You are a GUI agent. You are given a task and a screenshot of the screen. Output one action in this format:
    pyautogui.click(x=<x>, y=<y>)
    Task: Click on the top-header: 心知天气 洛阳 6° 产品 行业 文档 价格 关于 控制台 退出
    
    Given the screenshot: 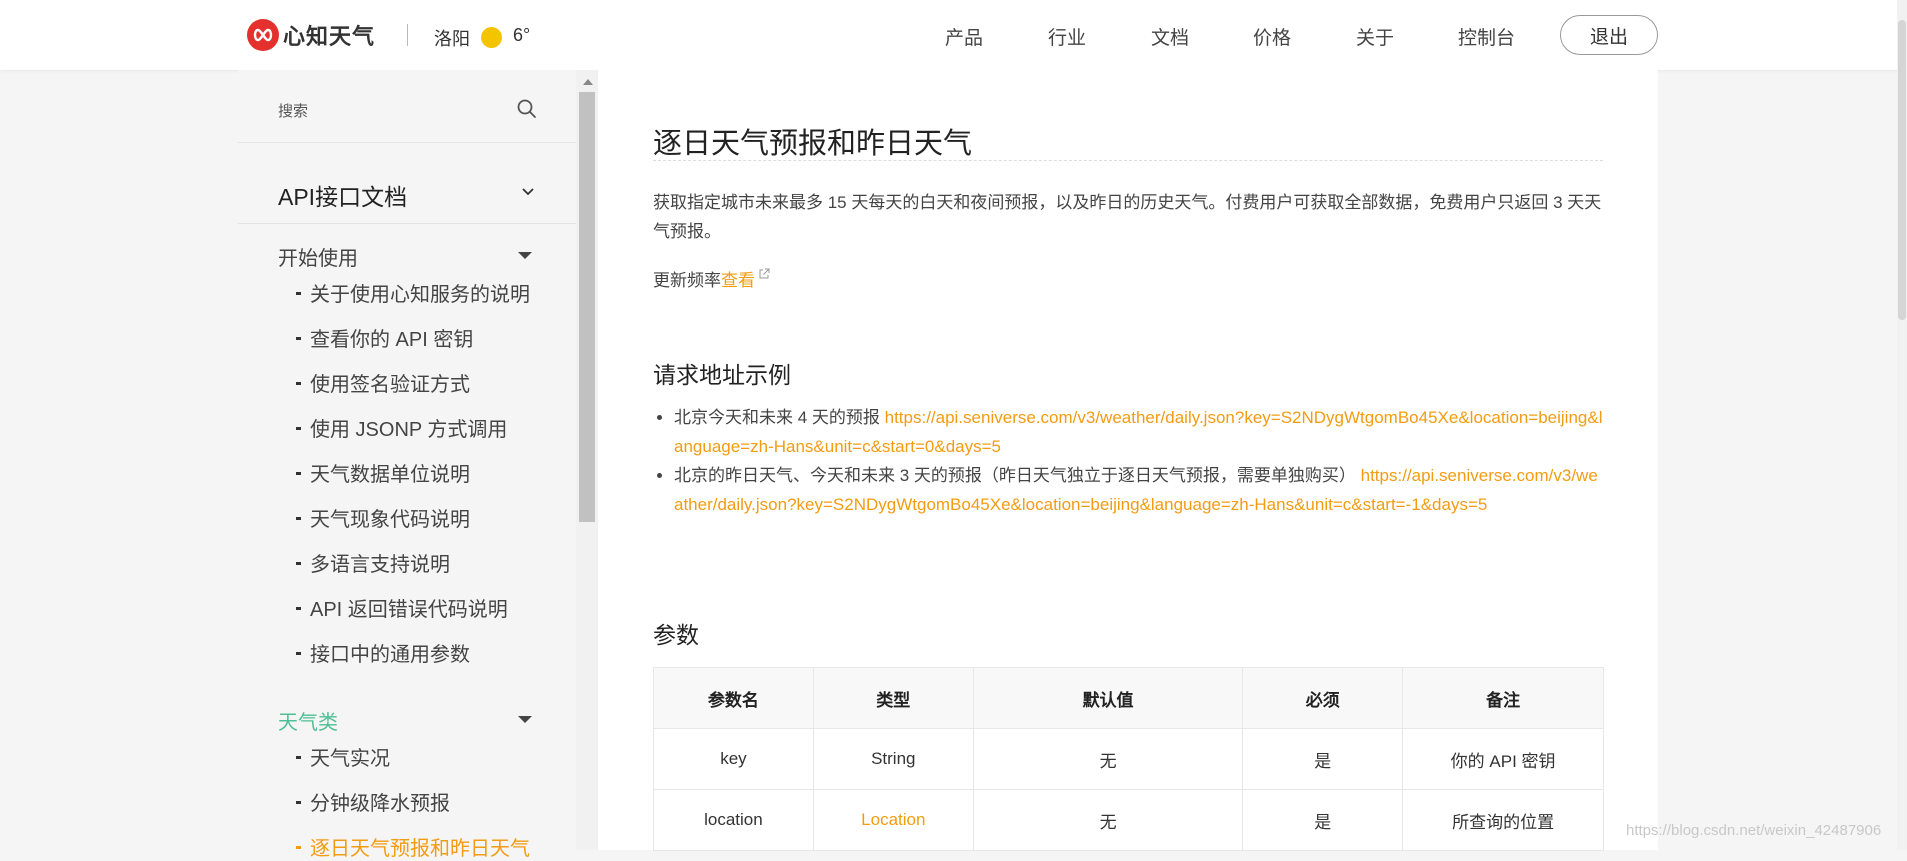 What is the action you would take?
    pyautogui.click(x=953, y=35)
    